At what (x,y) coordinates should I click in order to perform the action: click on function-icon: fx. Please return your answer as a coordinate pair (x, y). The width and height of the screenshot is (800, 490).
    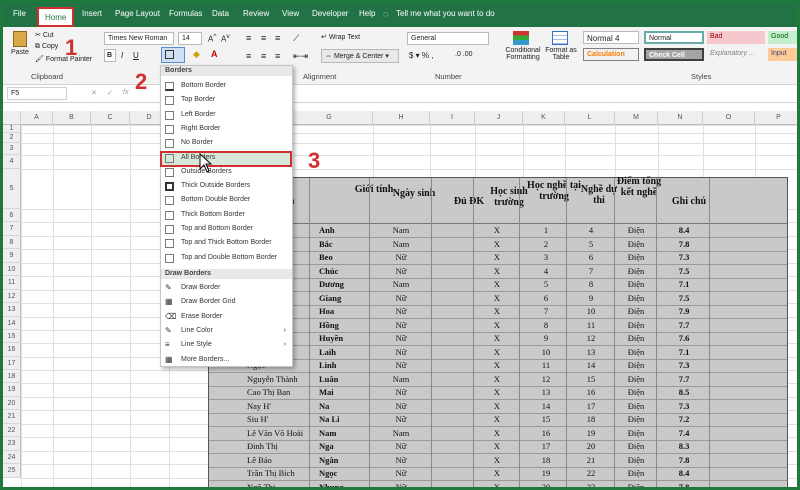
    Looking at the image, I should click on (125, 92).